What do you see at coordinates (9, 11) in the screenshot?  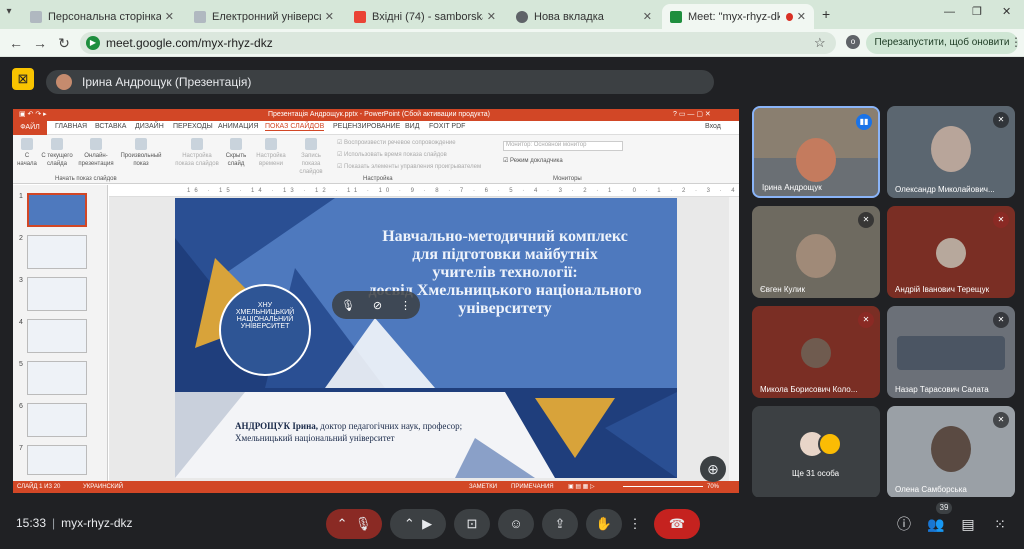 I see `tab-search-icon: ▾` at bounding box center [9, 11].